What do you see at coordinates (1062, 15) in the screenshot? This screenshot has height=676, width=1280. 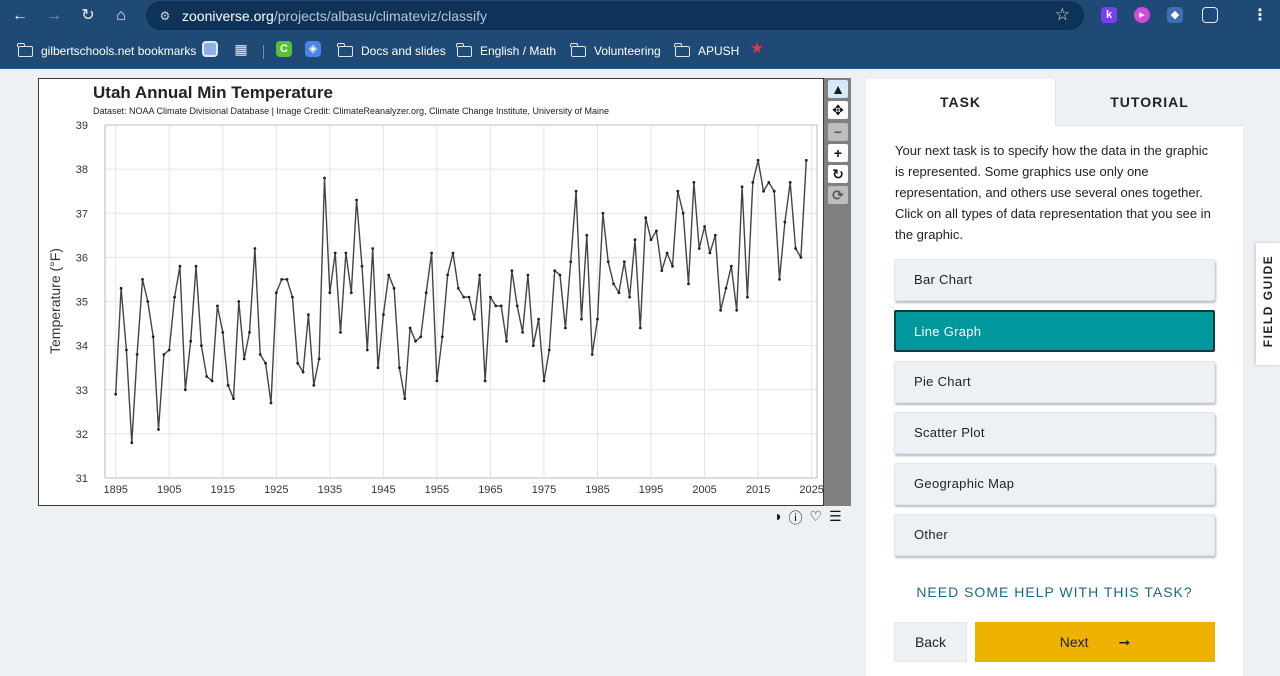 I see `bookmark-star-icon: ☆` at bounding box center [1062, 15].